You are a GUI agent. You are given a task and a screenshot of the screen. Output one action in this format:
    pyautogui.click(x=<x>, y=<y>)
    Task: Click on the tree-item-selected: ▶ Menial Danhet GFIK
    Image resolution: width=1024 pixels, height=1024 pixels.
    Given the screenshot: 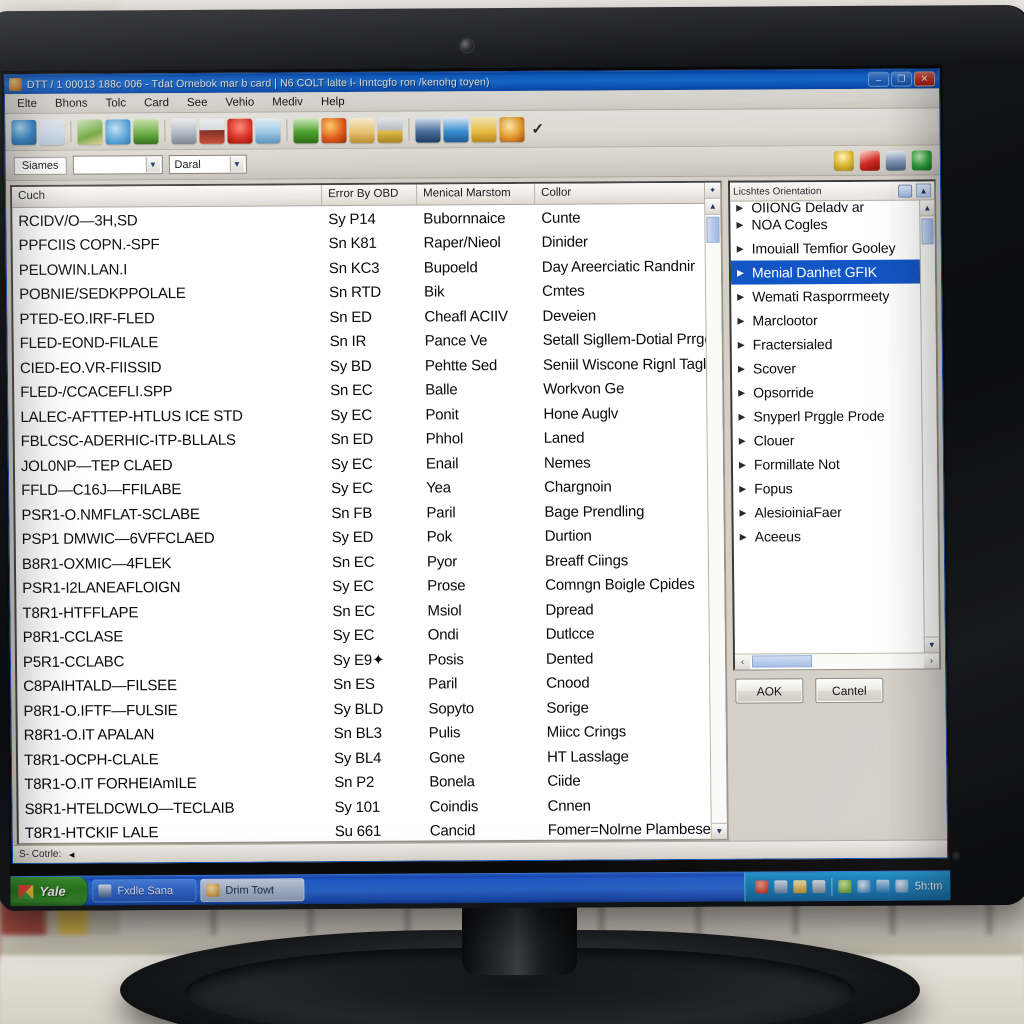 What is the action you would take?
    pyautogui.click(x=833, y=272)
    